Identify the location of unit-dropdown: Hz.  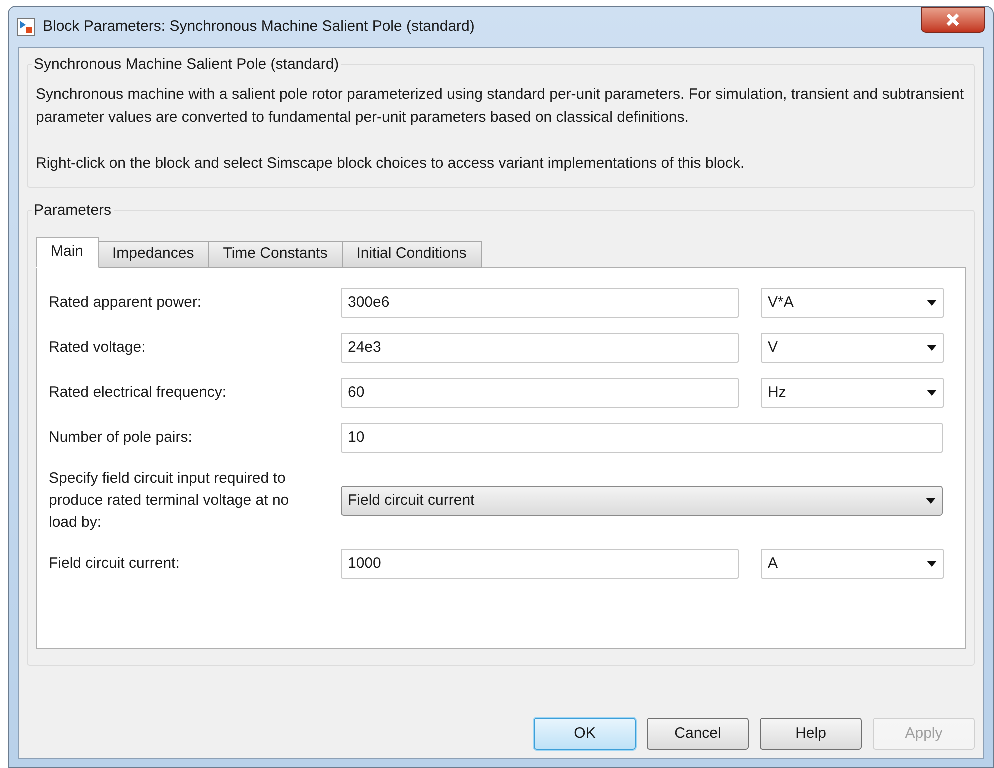
(852, 393).